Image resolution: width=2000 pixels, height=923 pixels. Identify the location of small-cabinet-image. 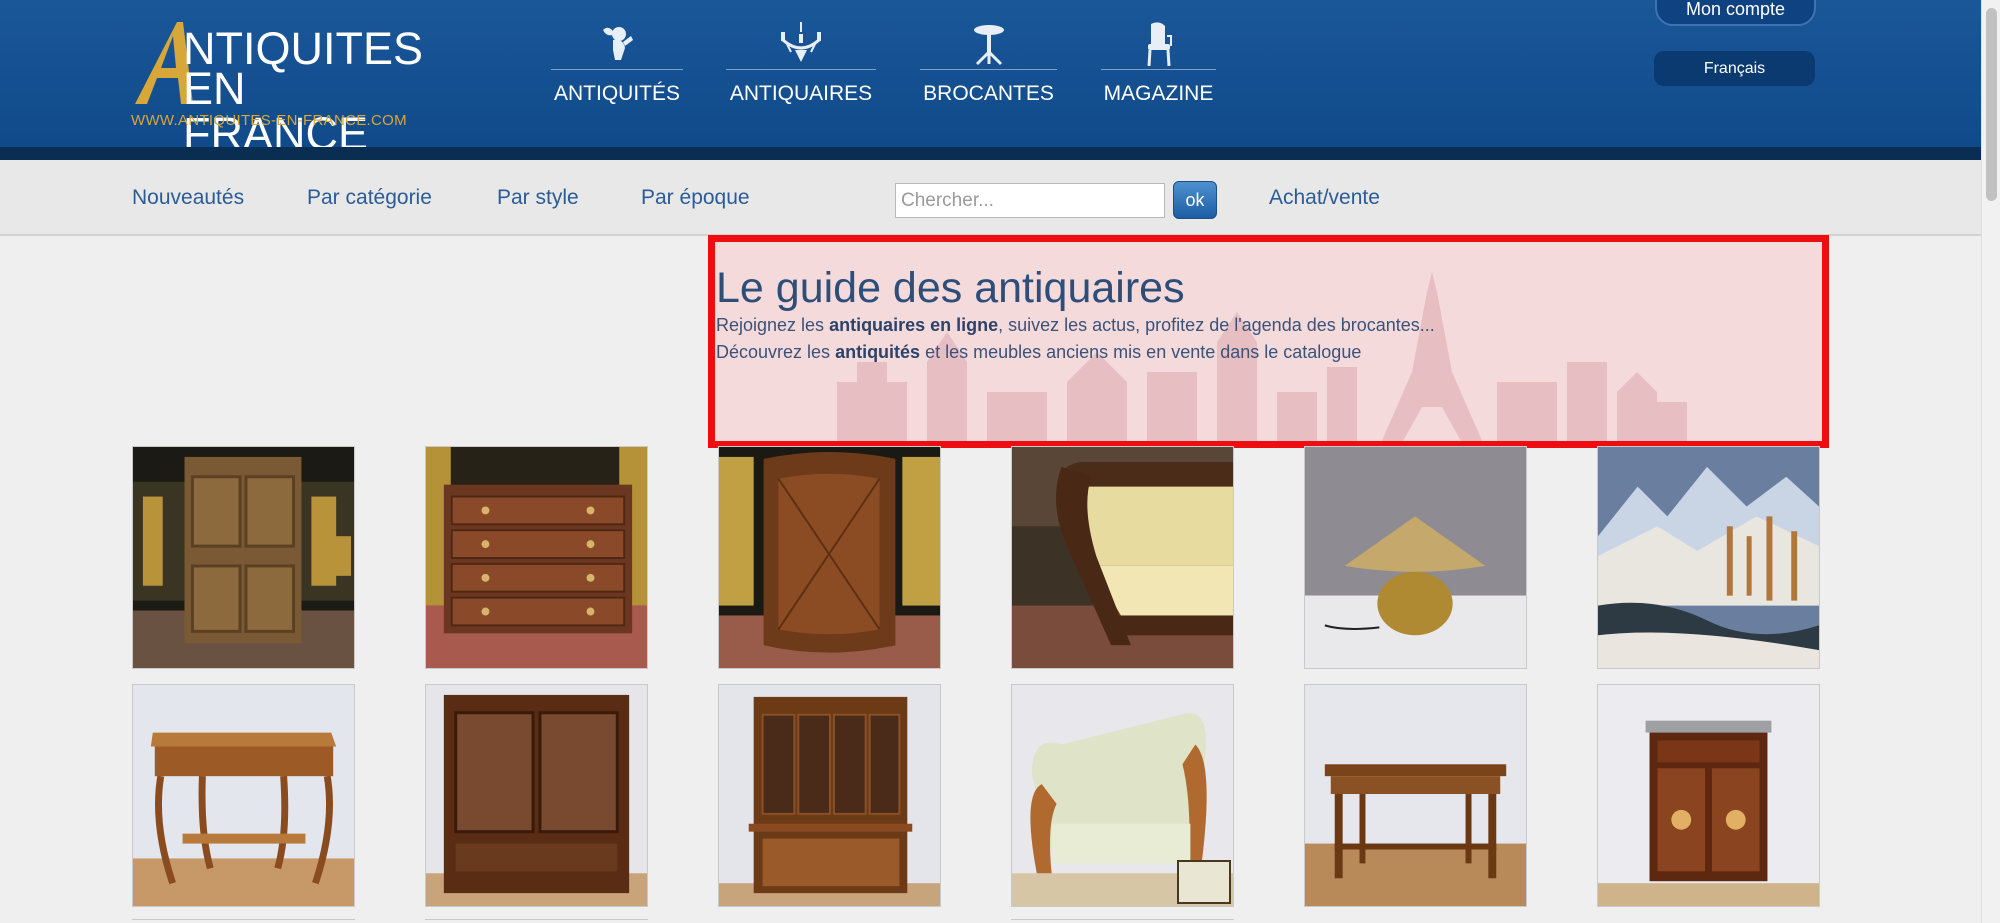
(1708, 795).